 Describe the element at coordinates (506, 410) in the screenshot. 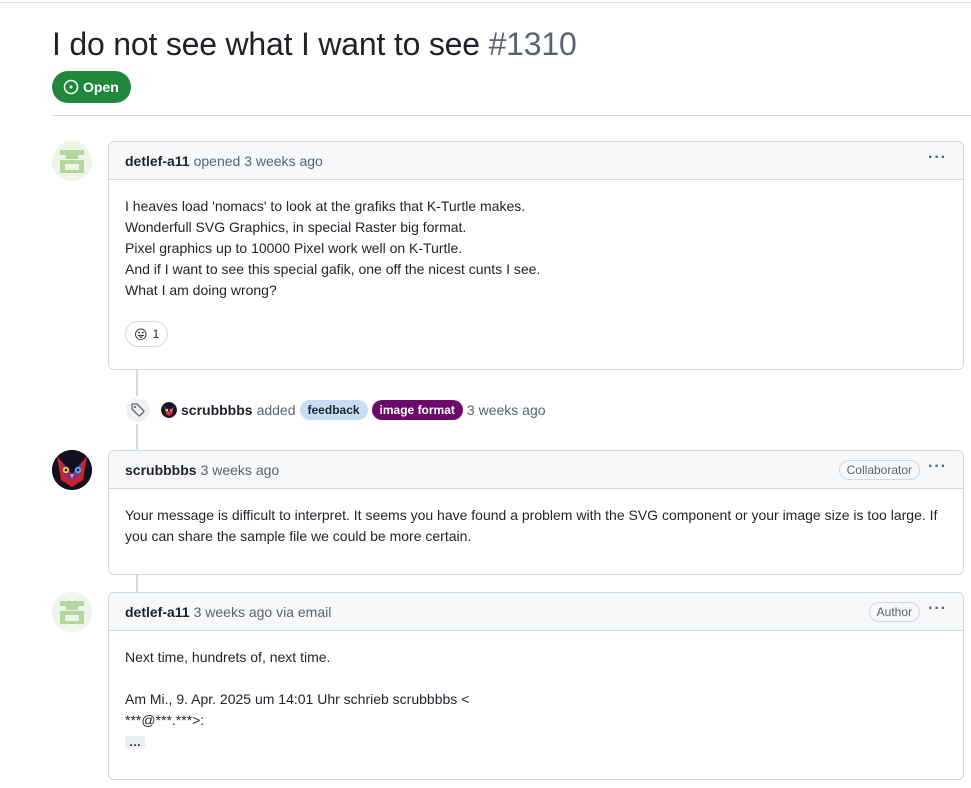

I see `event-time: 3 weeks ago` at that location.